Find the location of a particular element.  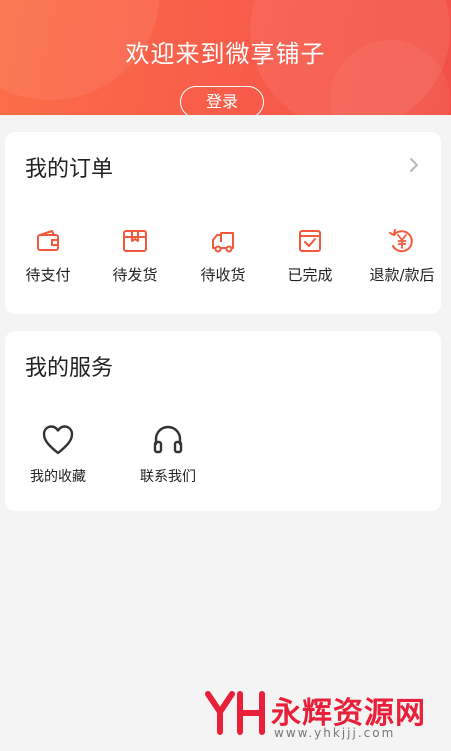

order-refund: 退款/款后 is located at coordinates (402, 255).